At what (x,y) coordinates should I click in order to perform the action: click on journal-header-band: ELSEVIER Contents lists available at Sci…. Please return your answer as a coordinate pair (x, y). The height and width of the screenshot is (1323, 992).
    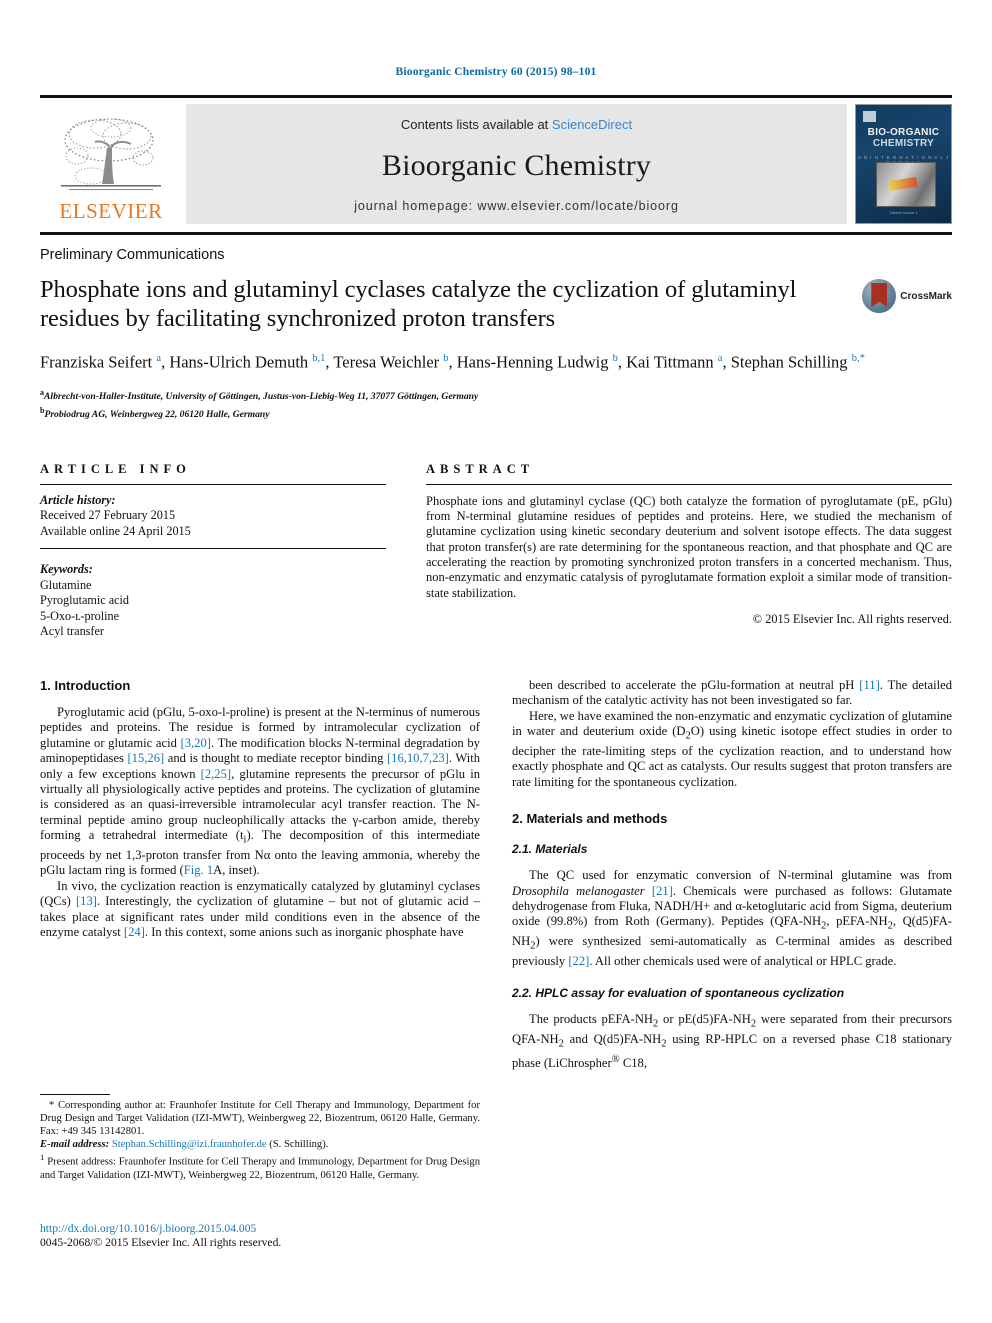
    Looking at the image, I should click on (496, 164).